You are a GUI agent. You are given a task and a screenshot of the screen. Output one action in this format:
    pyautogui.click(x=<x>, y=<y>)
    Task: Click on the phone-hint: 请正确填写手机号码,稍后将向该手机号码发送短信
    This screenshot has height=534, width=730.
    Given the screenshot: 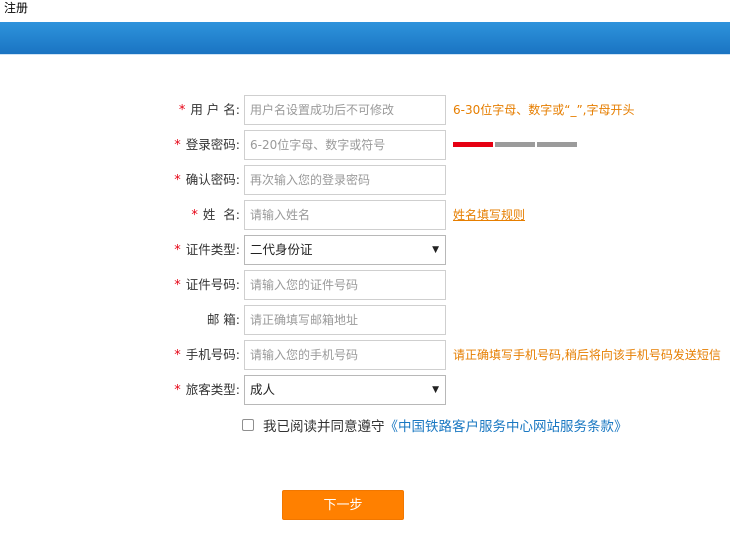 What is the action you would take?
    pyautogui.click(x=587, y=355)
    